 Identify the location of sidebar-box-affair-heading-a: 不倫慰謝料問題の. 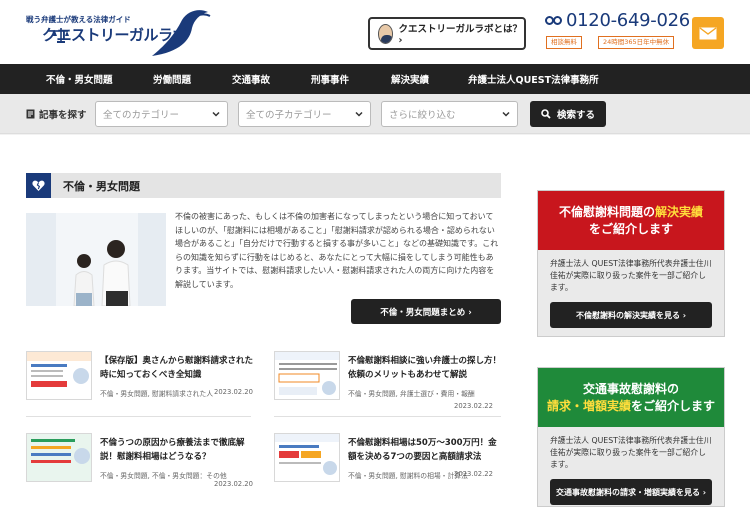
(606, 211).